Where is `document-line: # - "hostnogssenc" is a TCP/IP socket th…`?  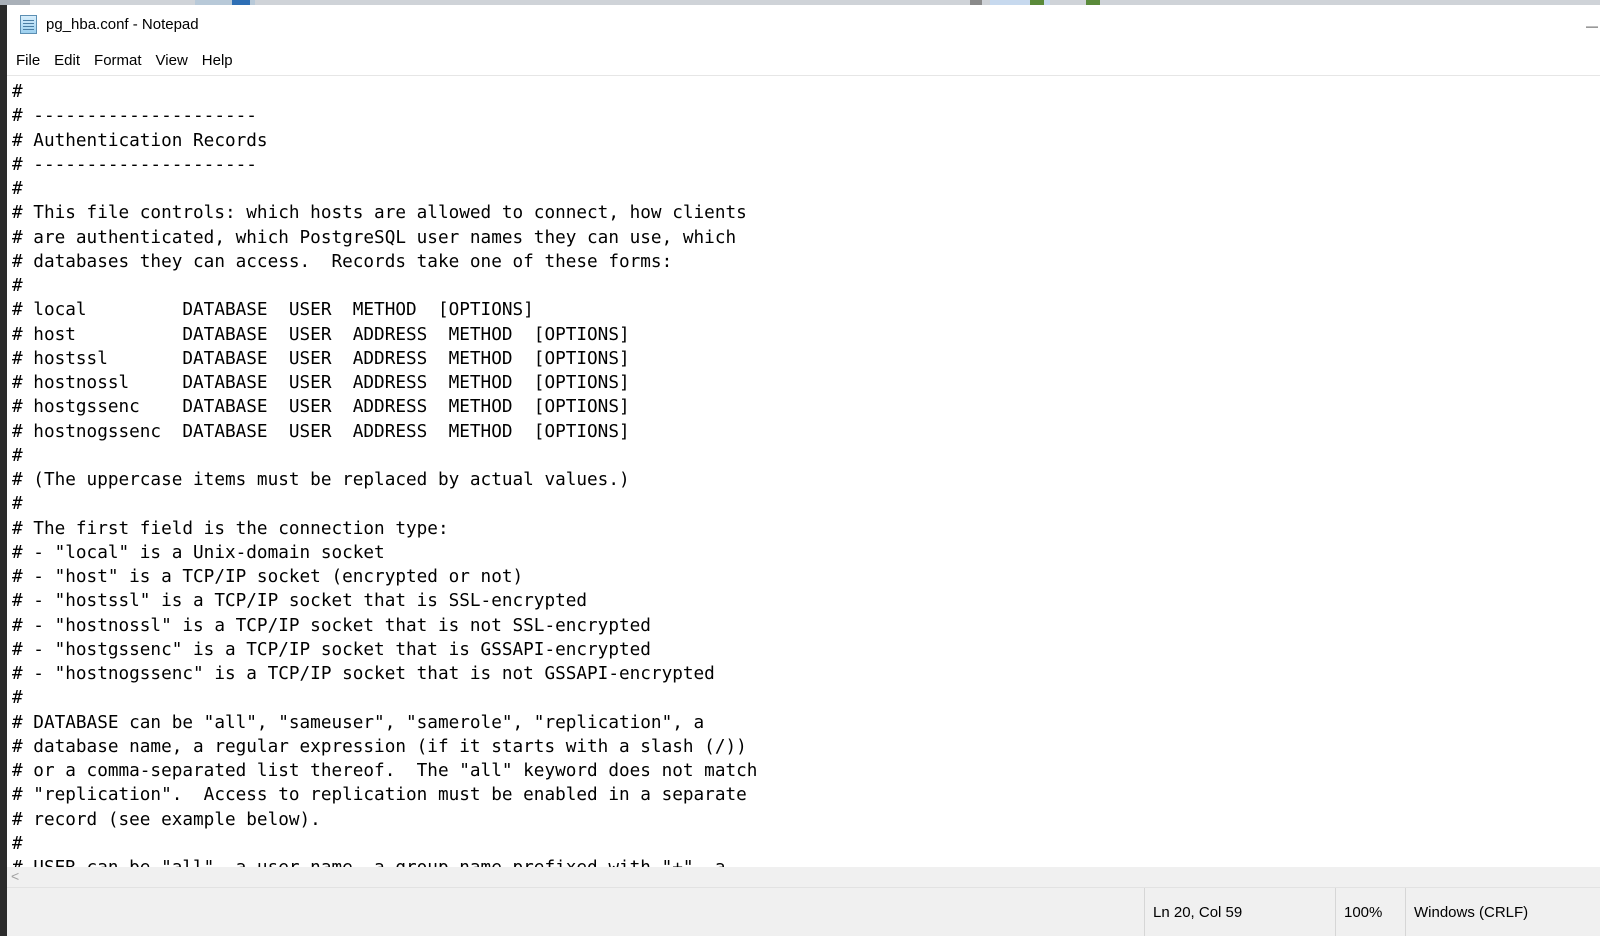 document-line: # - "hostnogssenc" is a TCP/IP socket th… is located at coordinates (363, 674).